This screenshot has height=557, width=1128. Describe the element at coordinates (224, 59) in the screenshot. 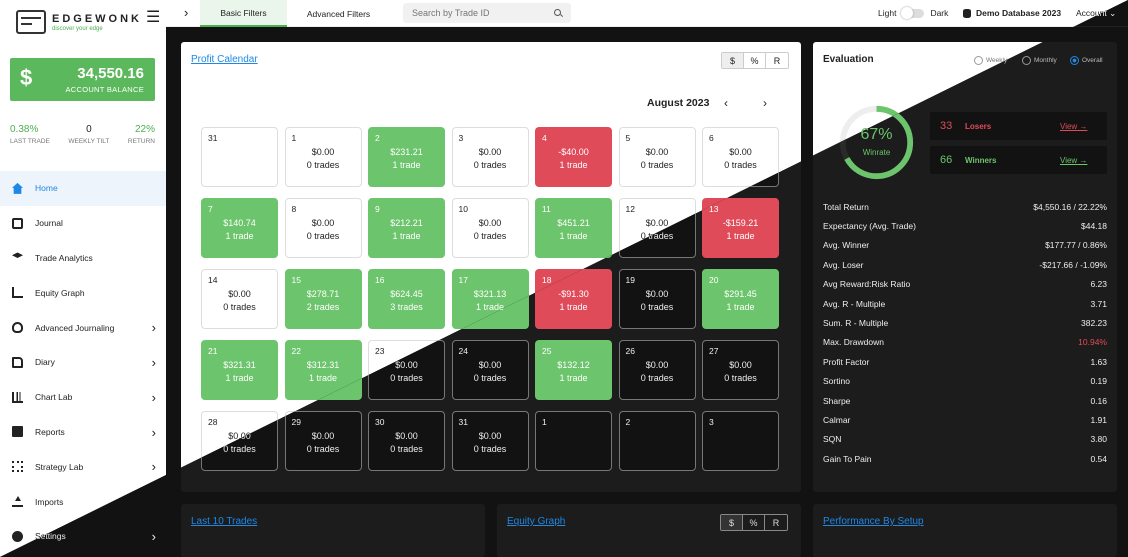

I see `profit-calendar-title: Profit Calendar` at that location.